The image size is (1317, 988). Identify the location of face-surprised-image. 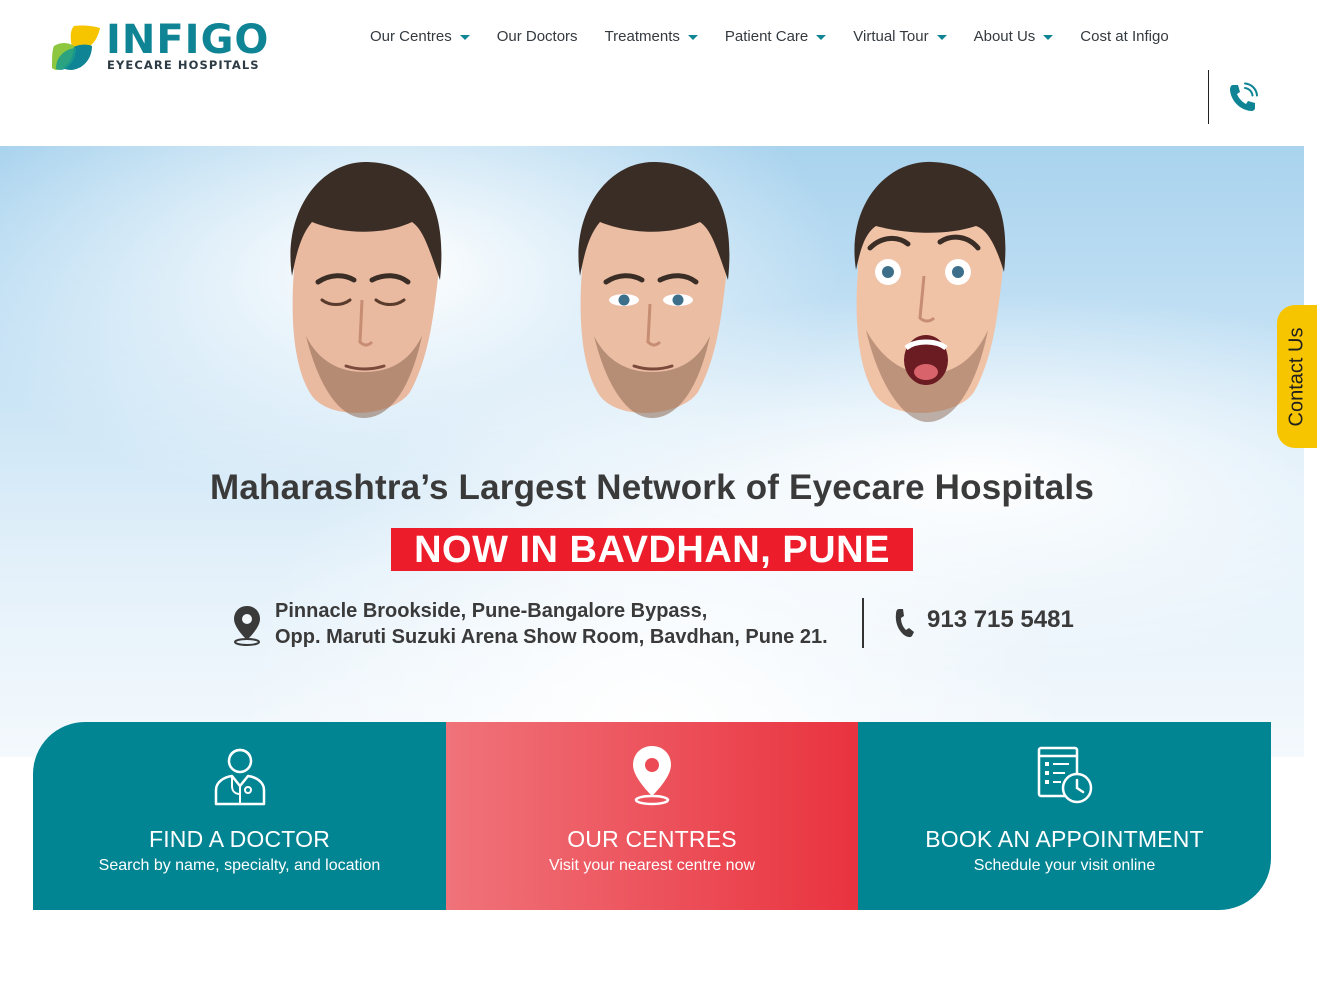
(930, 291).